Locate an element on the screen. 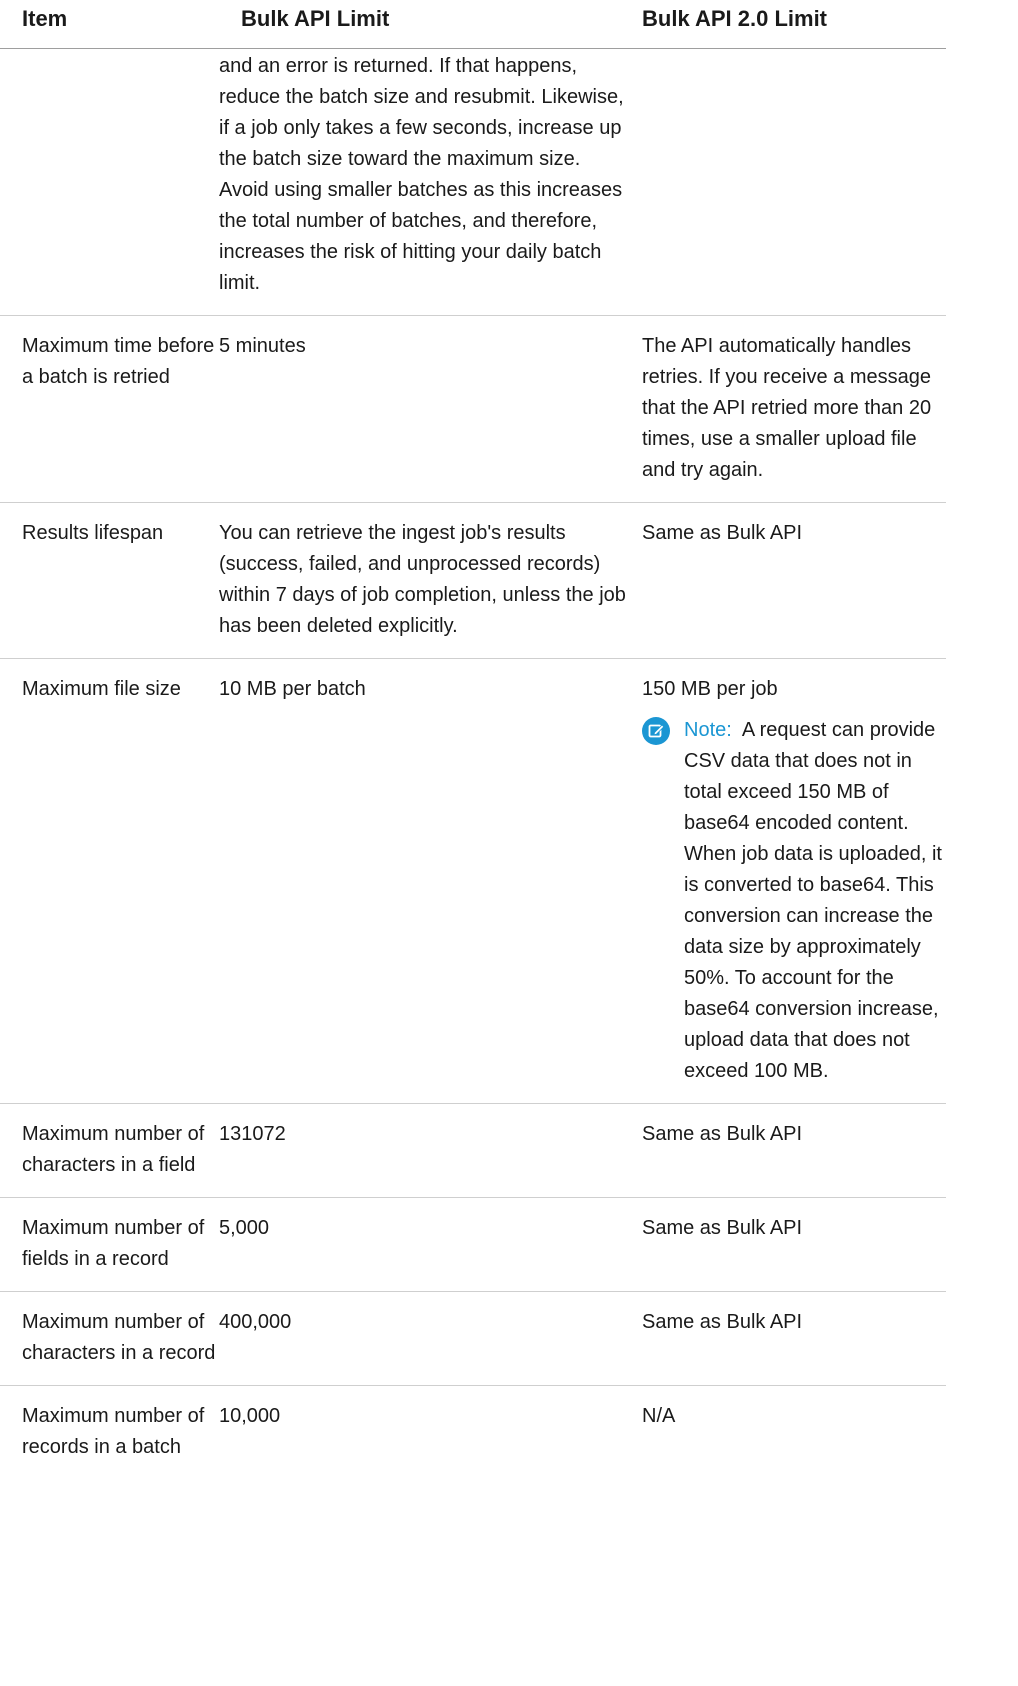 The height and width of the screenshot is (1686, 1018). cell-bulk2-limit: N/A is located at coordinates (659, 1416).